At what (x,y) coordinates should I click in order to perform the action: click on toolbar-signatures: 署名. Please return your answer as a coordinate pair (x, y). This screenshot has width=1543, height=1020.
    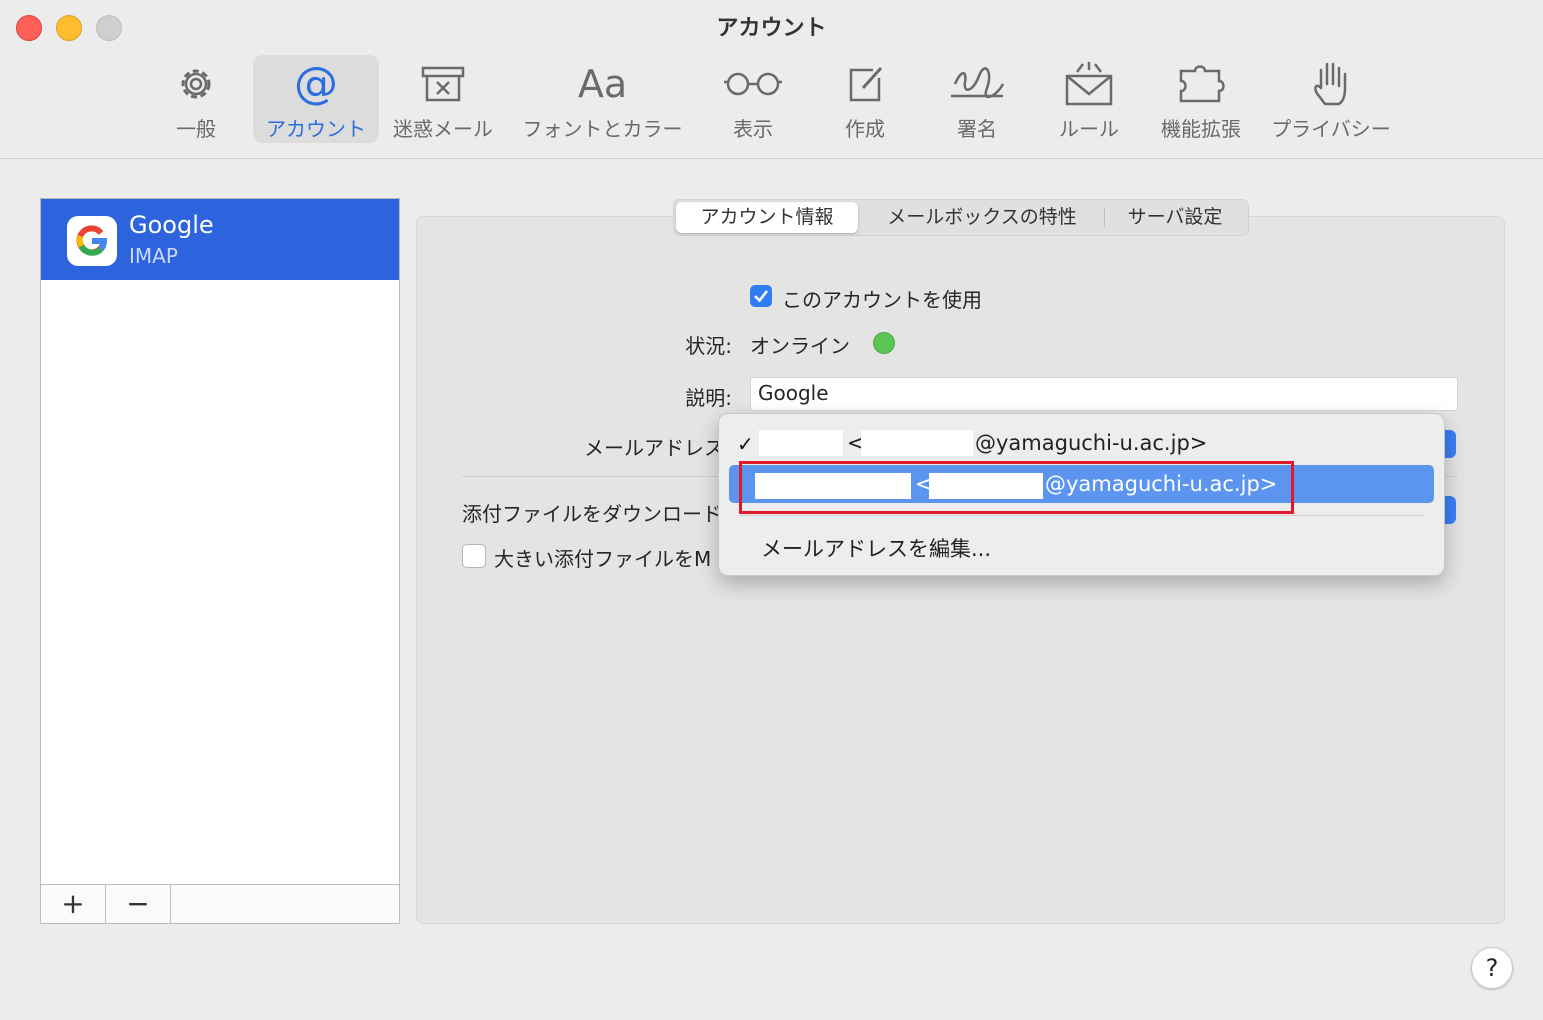
    Looking at the image, I should click on (977, 99).